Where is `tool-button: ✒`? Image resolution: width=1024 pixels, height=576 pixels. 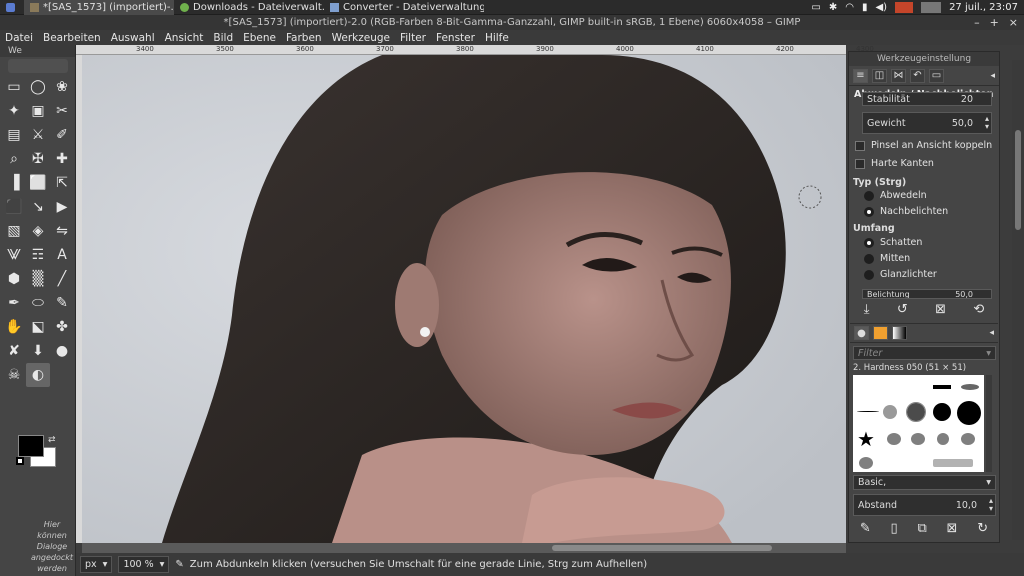
tool-button: ✒ is located at coordinates (14, 303).